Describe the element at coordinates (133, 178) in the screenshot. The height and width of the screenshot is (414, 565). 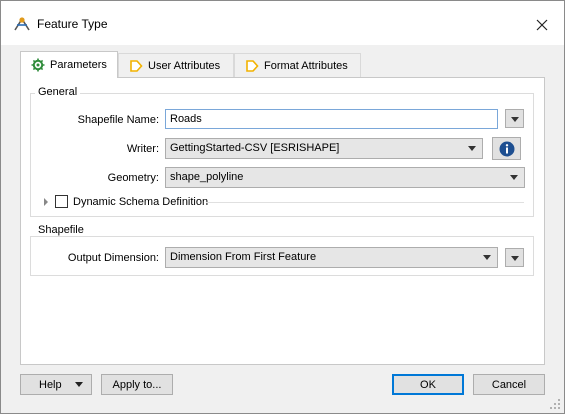
I see `geometry-label: Geometry:` at that location.